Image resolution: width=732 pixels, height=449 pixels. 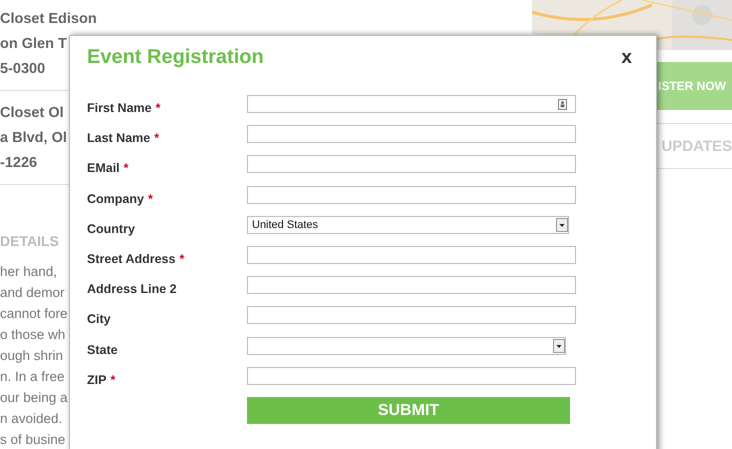 I want to click on address-text: Closet Edison, so click(x=48, y=19).